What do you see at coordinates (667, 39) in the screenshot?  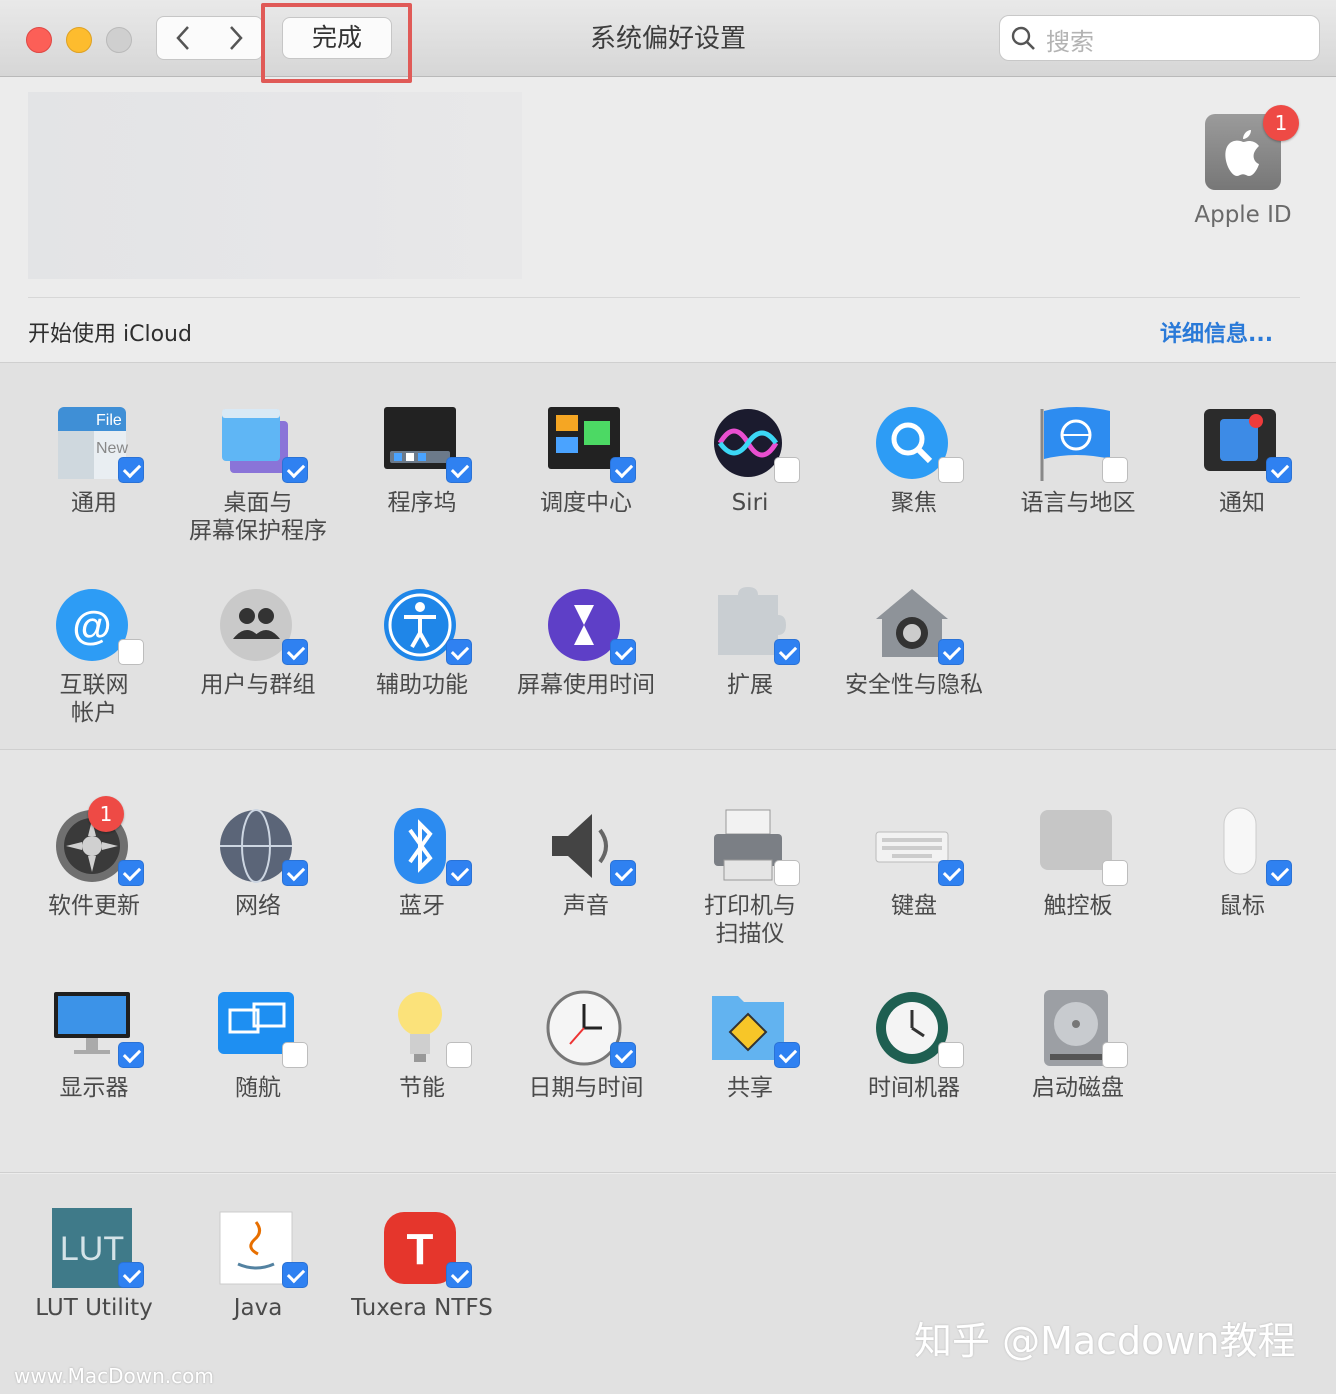 I see `window-title: 系统偏好设置` at bounding box center [667, 39].